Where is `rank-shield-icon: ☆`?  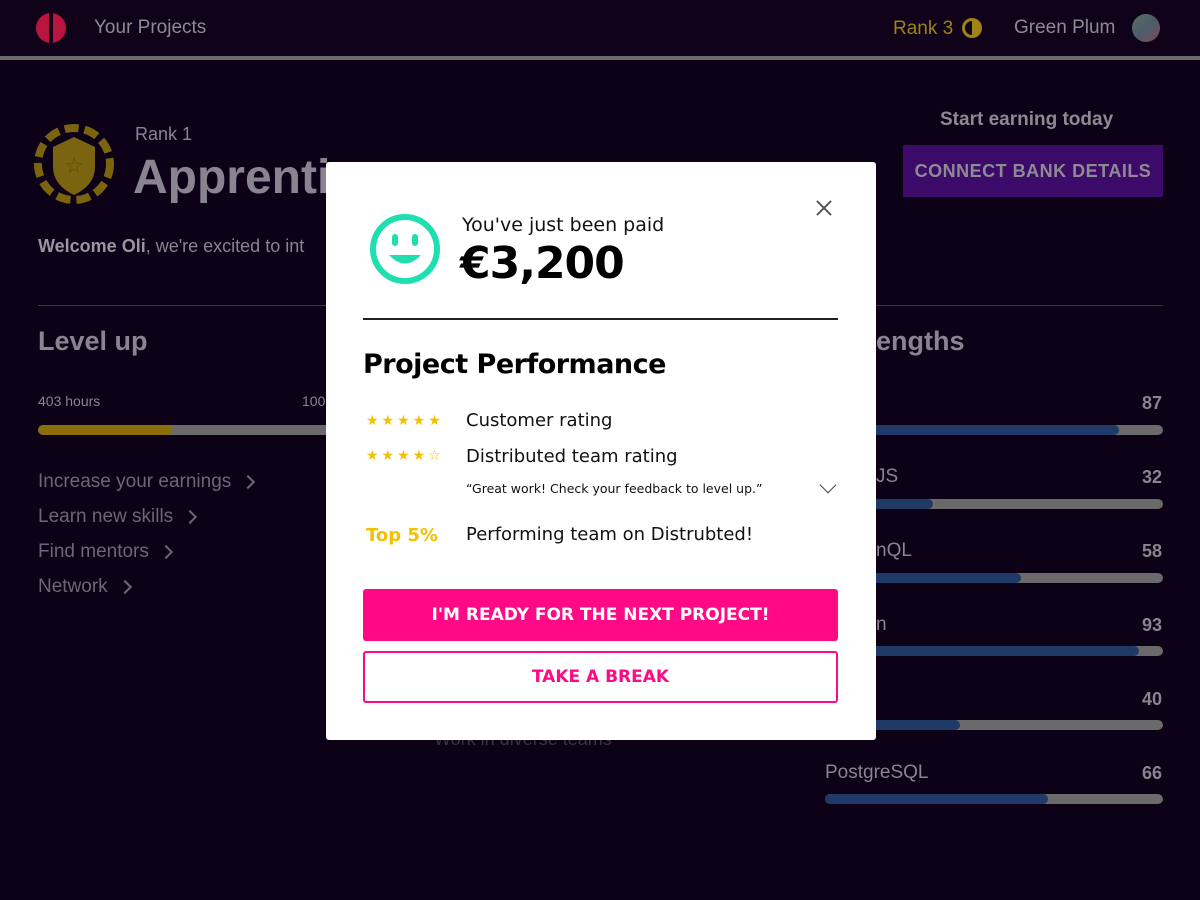 rank-shield-icon: ☆ is located at coordinates (74, 164).